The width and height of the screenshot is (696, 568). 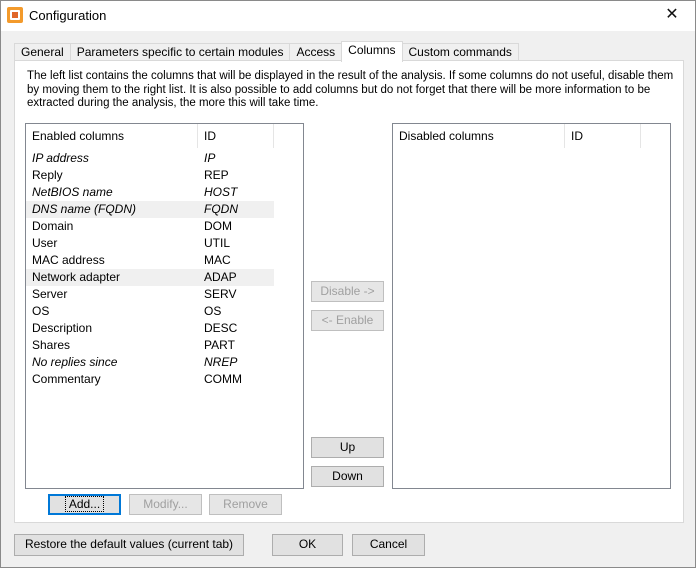 What do you see at coordinates (150, 226) in the screenshot?
I see `list-item: Domain DOM` at bounding box center [150, 226].